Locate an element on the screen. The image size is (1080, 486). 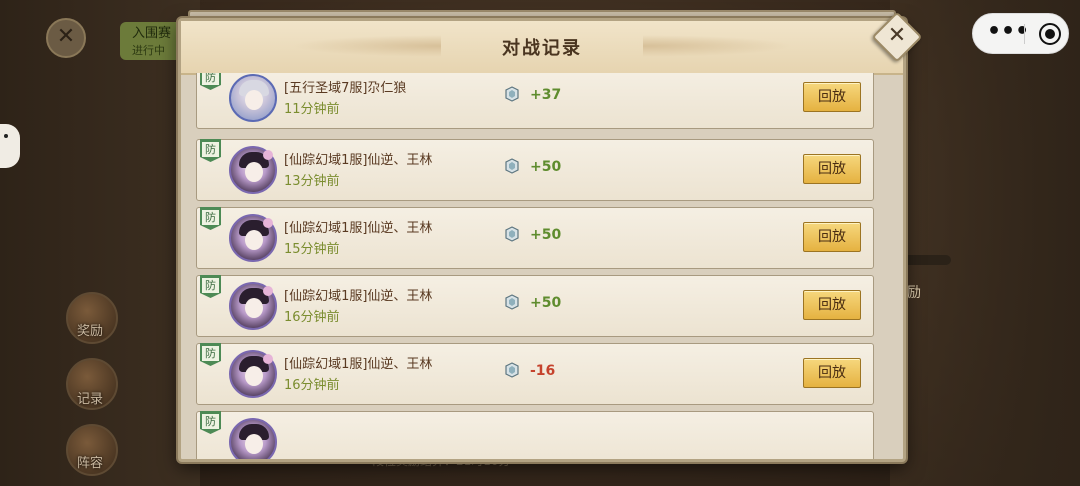
stage-tab-status: 进行中 is located at coordinates (148, 50).